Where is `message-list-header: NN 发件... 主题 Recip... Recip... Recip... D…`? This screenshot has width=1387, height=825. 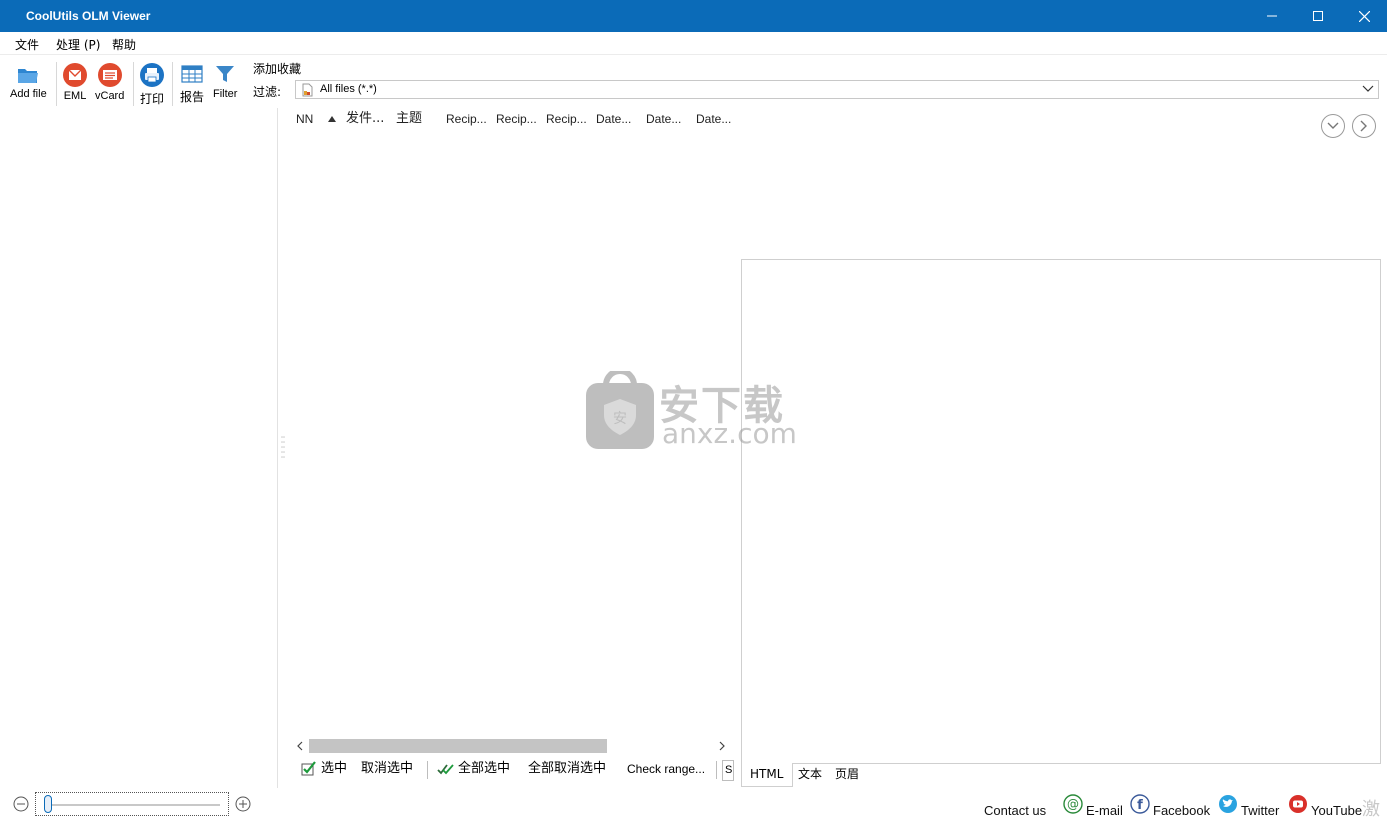 message-list-header: NN 发件... 主题 Recip... Recip... Recip... D… is located at coordinates (513, 119).